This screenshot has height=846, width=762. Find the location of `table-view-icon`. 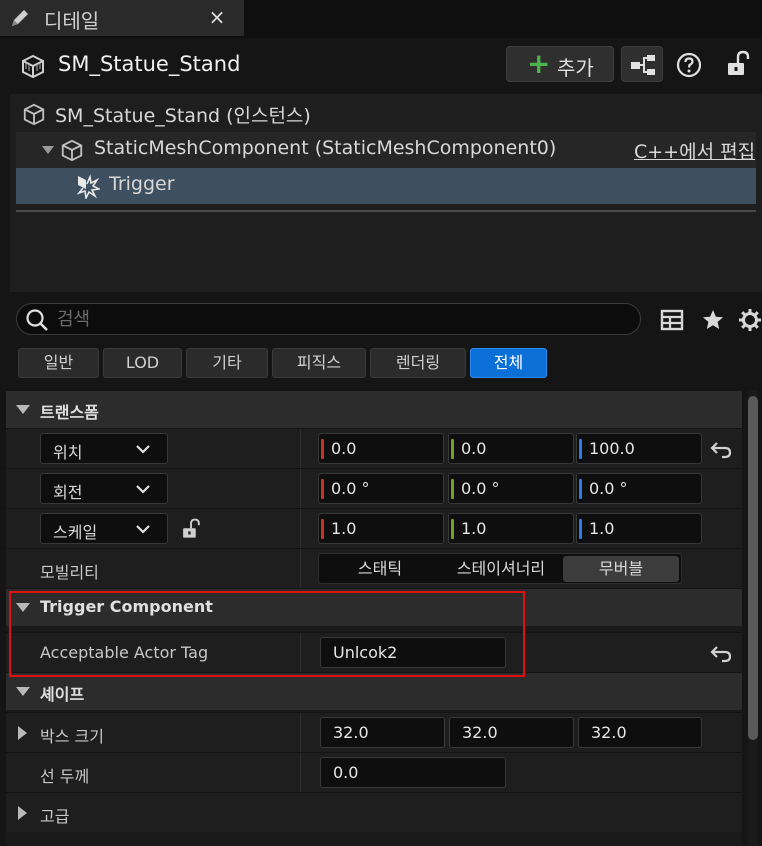

table-view-icon is located at coordinates (672, 320).